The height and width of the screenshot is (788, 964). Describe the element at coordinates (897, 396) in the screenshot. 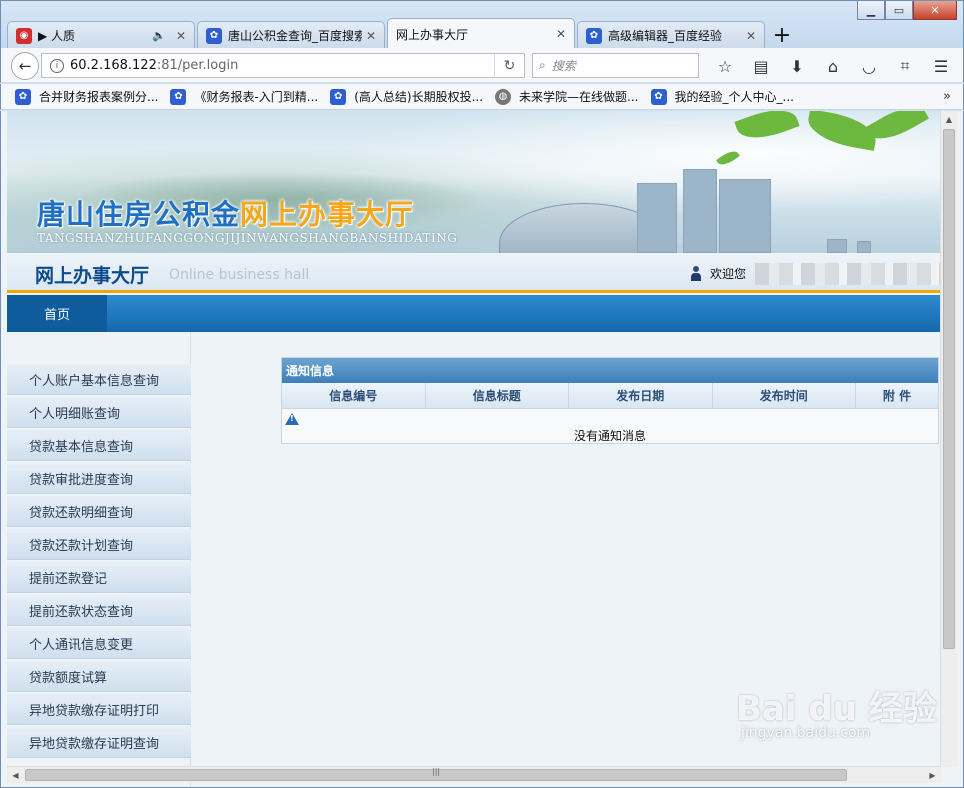

I see `column-header: 附 件` at that location.